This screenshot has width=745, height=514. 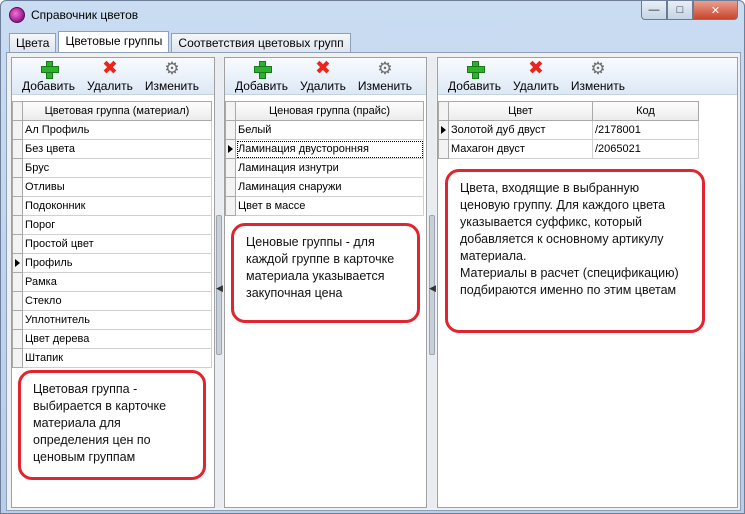 What do you see at coordinates (48, 76) in the screenshot?
I see `add-color-group-button: Добавить` at bounding box center [48, 76].